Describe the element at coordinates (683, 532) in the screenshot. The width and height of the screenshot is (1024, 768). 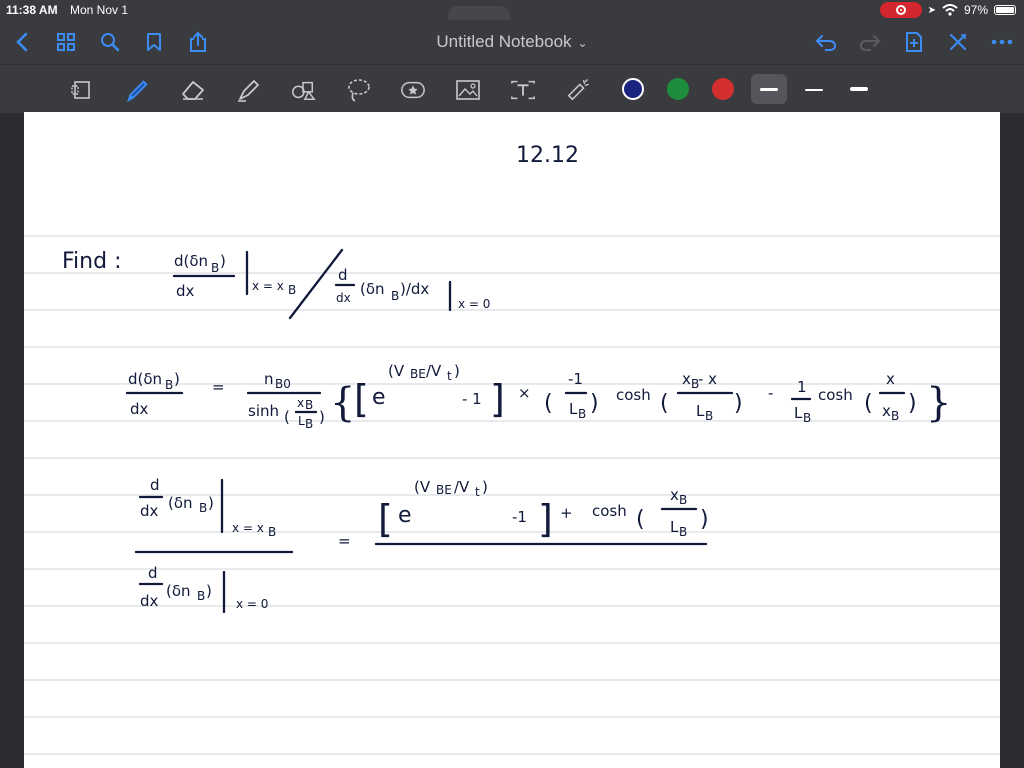
I see `ratio-frac-den-sub: B` at that location.